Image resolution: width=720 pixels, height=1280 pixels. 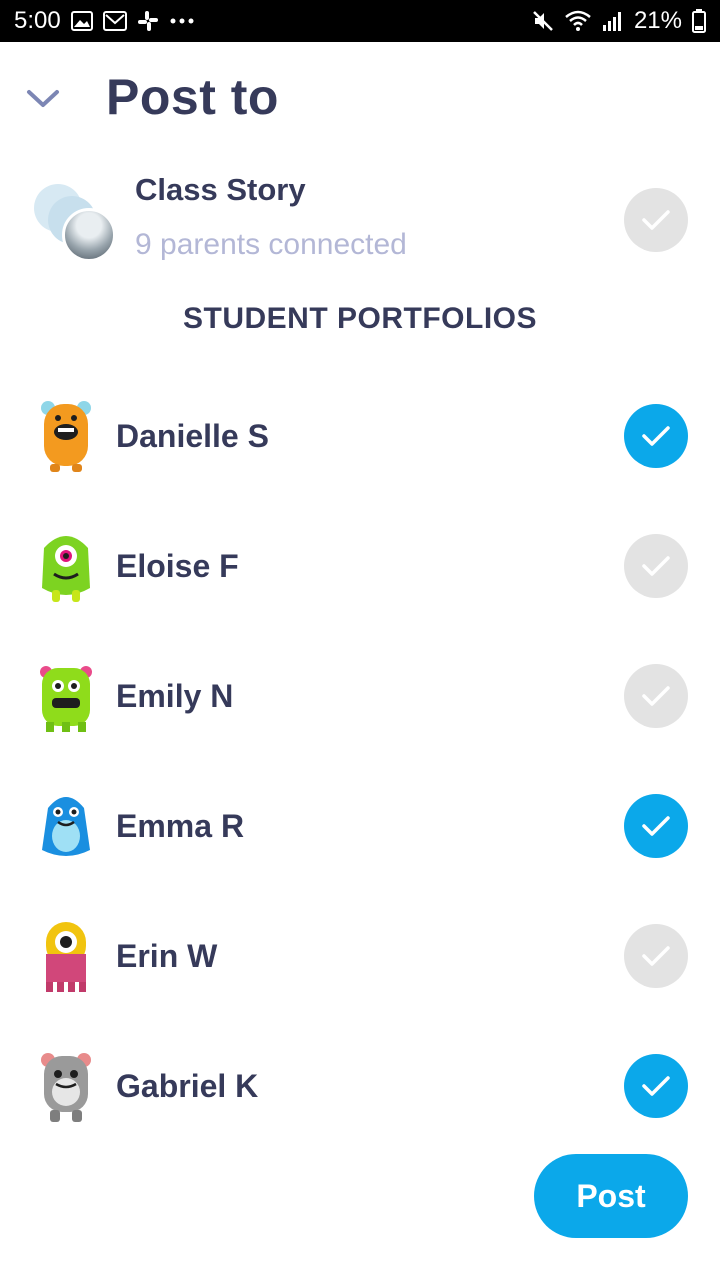 What do you see at coordinates (180, 826) in the screenshot?
I see `student-name: Emma R` at bounding box center [180, 826].